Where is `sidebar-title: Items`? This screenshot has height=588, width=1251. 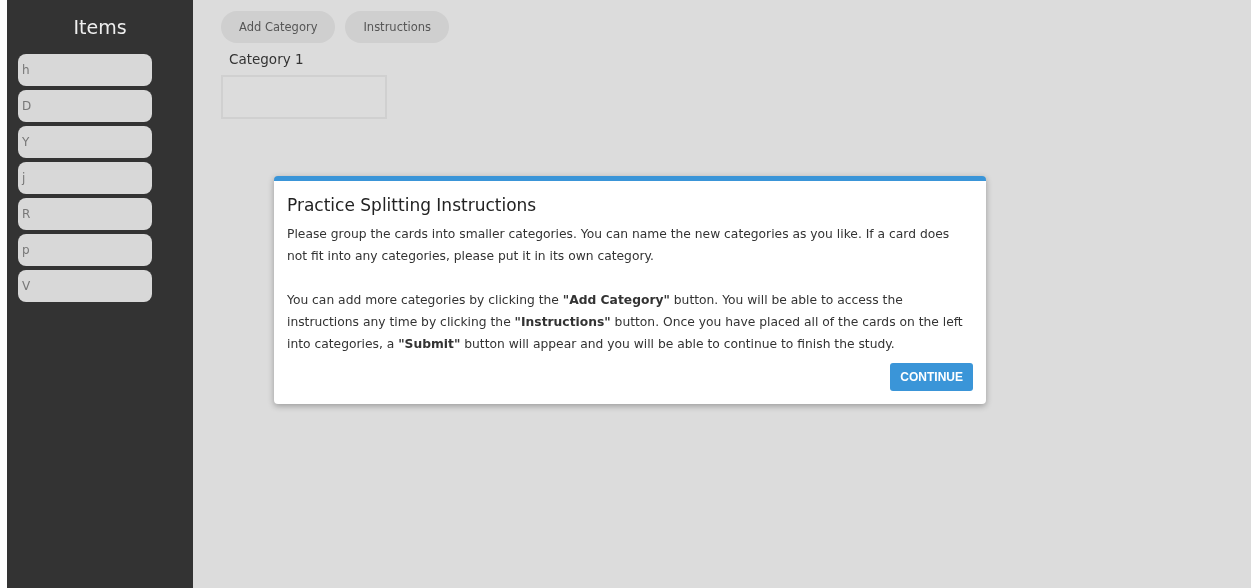 sidebar-title: Items is located at coordinates (100, 27).